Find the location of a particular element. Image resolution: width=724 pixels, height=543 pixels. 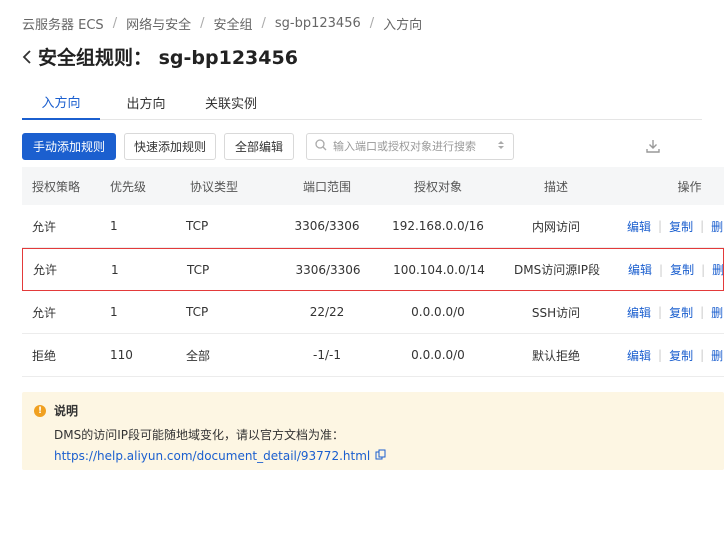

page-title: 安全组规则： sg-bp123456 is located at coordinates (168, 58).